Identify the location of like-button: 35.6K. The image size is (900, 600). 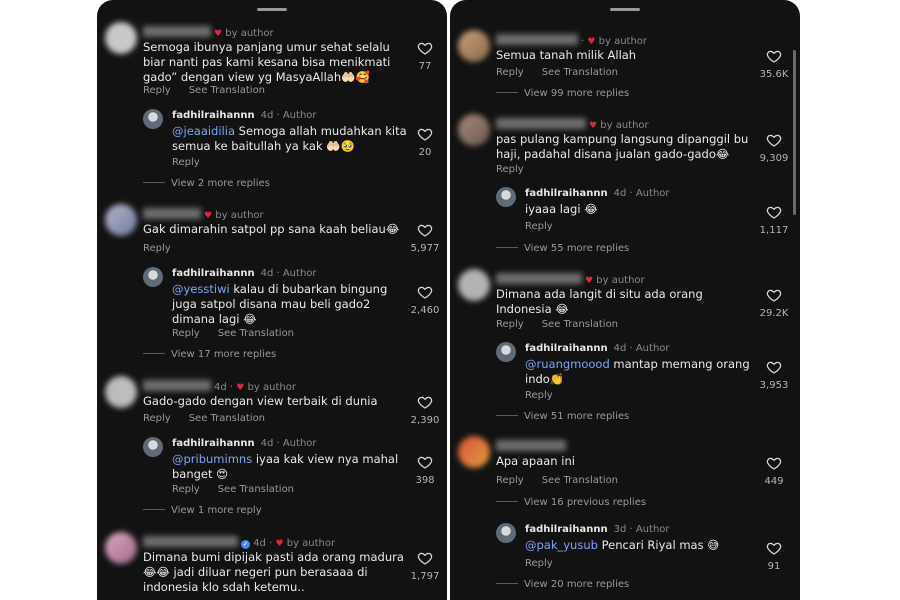
(774, 64).